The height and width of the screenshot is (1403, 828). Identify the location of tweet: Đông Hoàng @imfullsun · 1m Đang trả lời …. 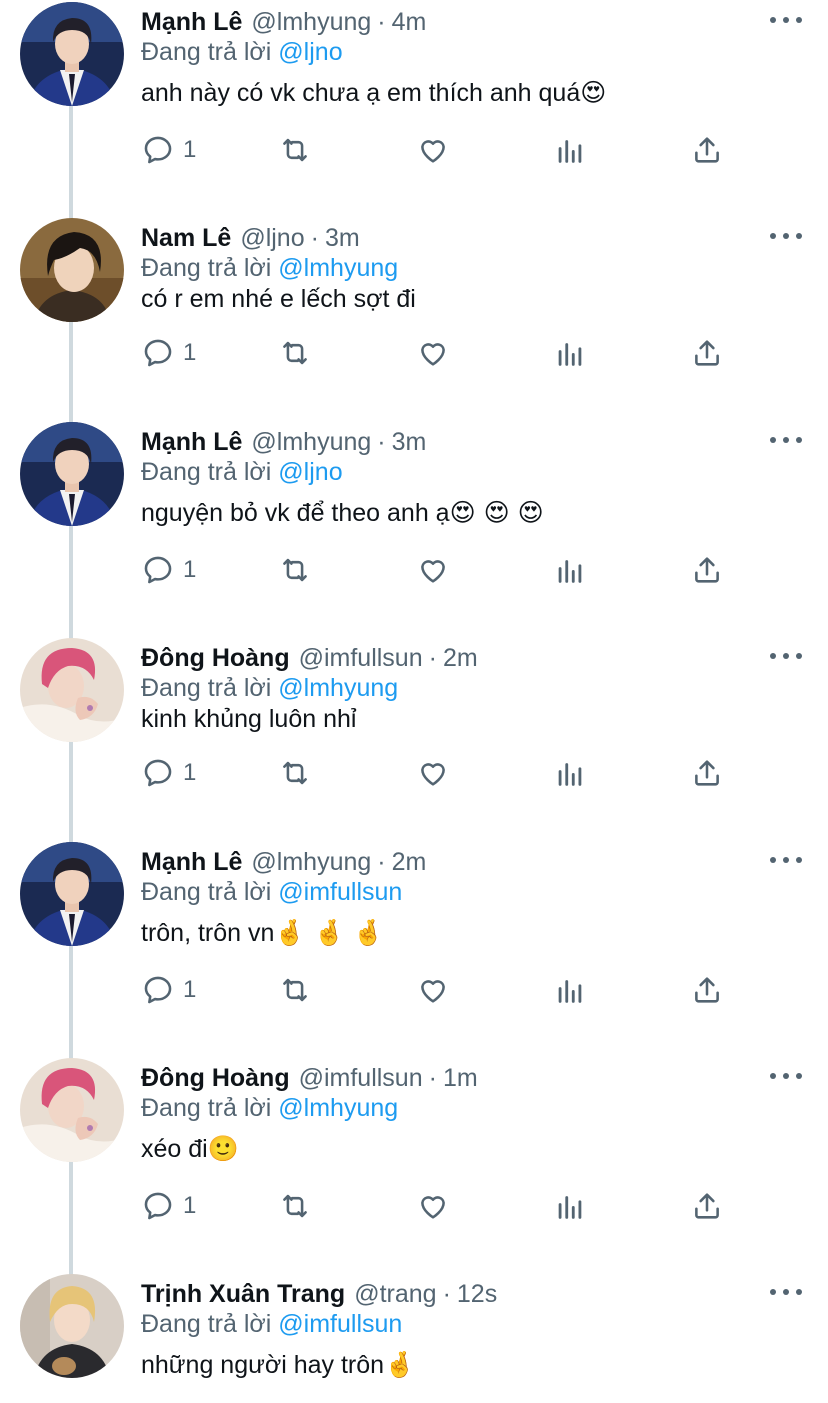
(414, 1154).